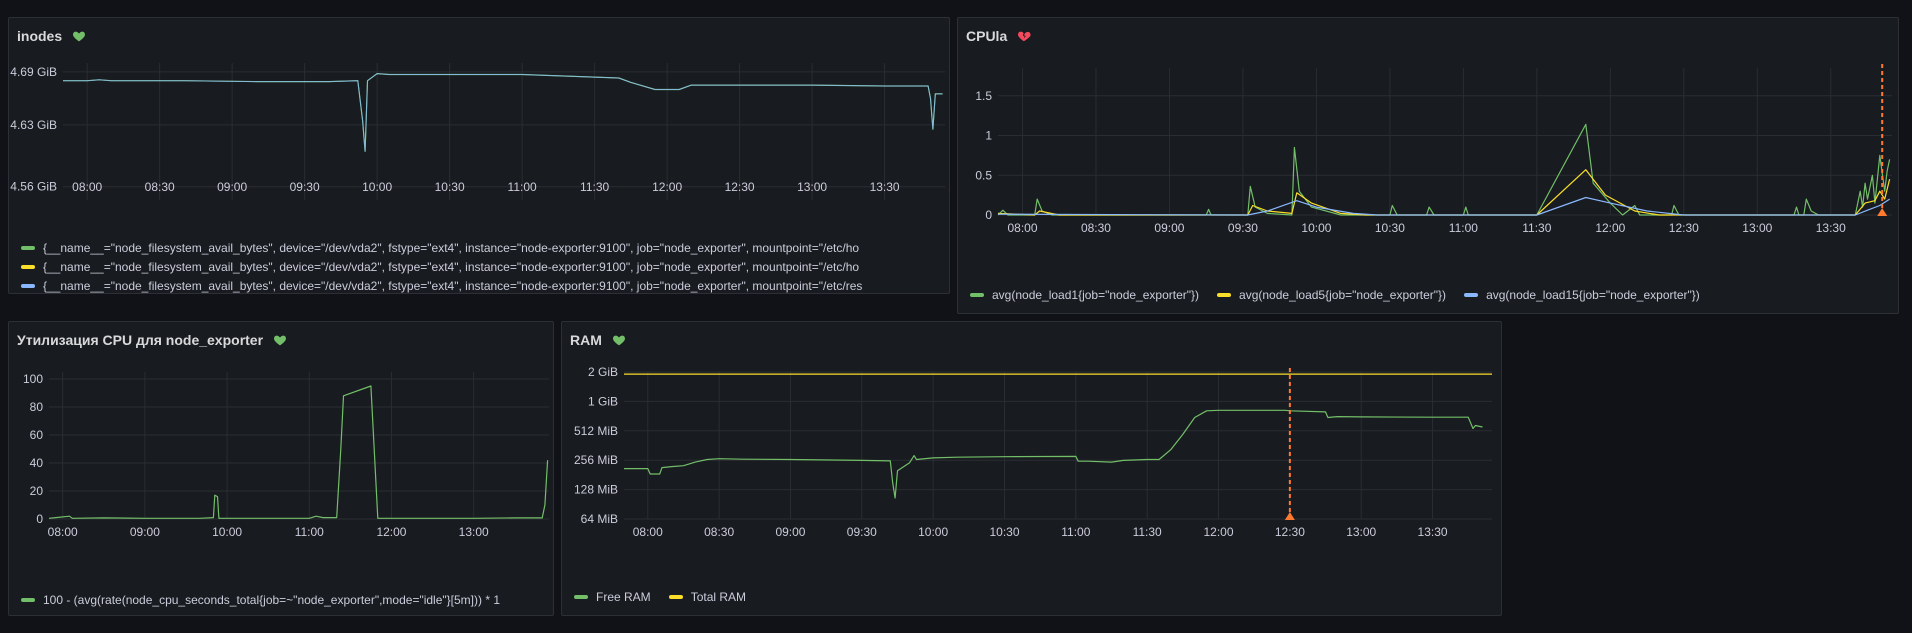  Describe the element at coordinates (623, 597) in the screenshot. I see `legend-label: Free RAM` at that location.